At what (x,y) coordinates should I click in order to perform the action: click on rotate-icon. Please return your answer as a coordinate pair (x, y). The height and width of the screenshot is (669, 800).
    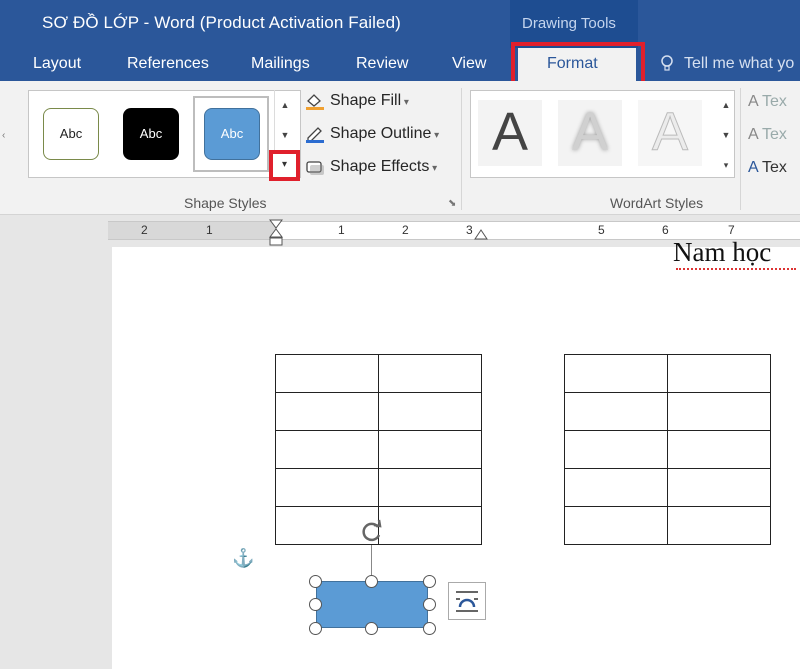
    Looking at the image, I should click on (372, 531).